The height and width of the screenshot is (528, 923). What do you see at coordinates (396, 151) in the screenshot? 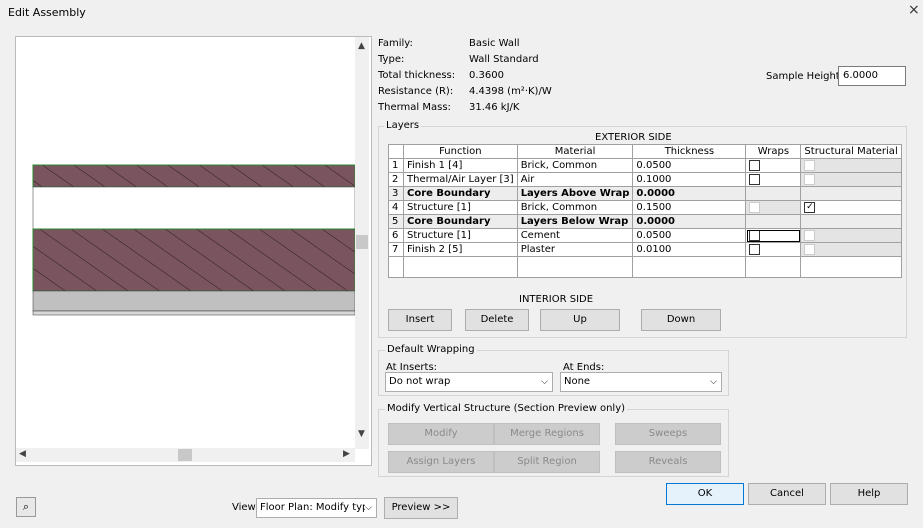
I see `row-number-header` at bounding box center [396, 151].